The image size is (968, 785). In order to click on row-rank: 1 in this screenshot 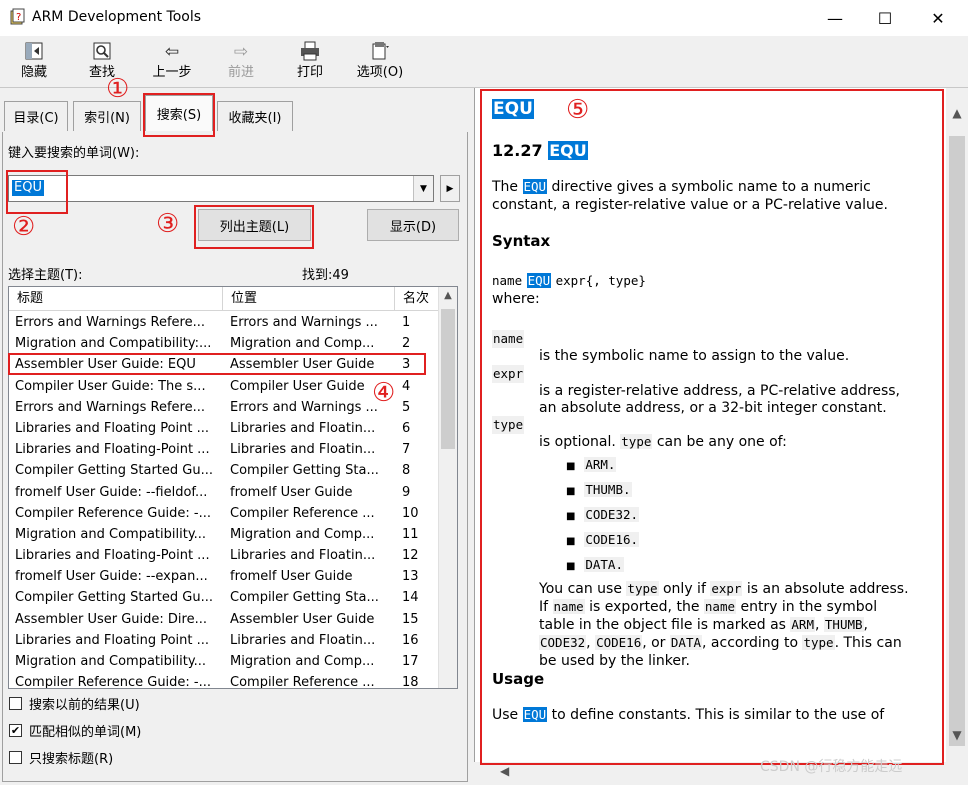, I will do `click(406, 322)`.